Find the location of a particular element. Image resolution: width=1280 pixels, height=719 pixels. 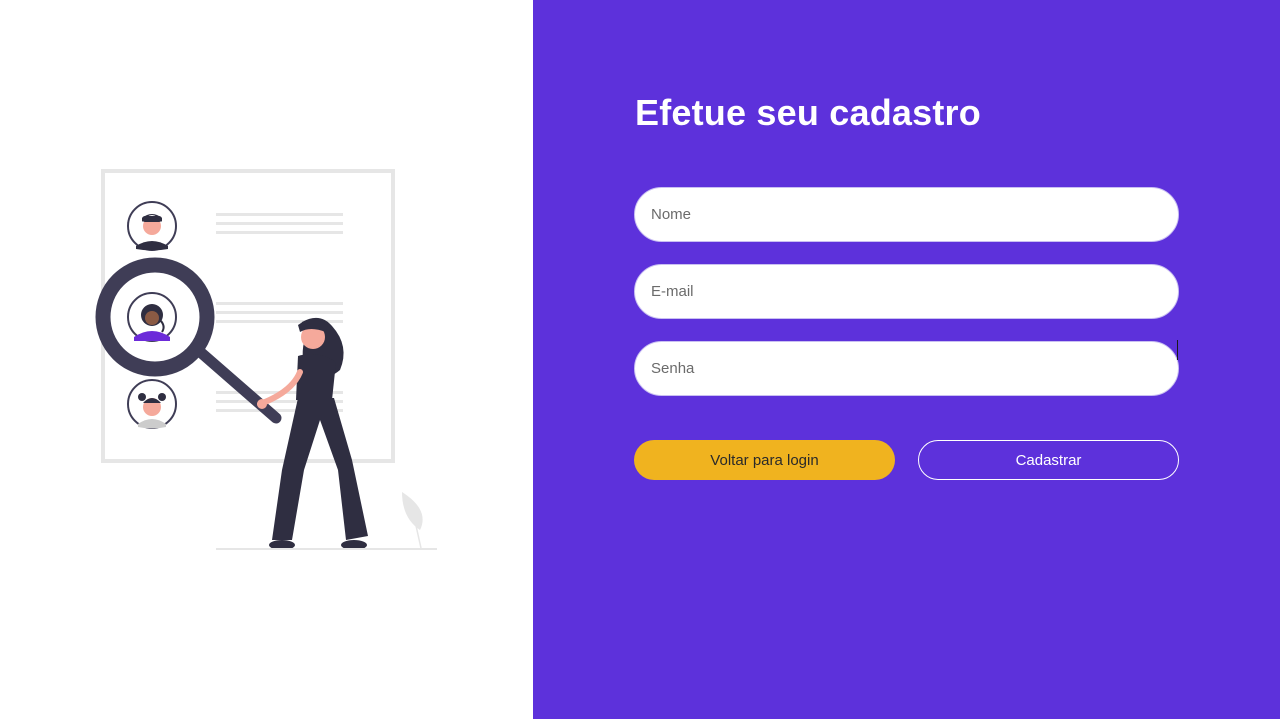

profile-search-illustration-icon is located at coordinates (266, 359).